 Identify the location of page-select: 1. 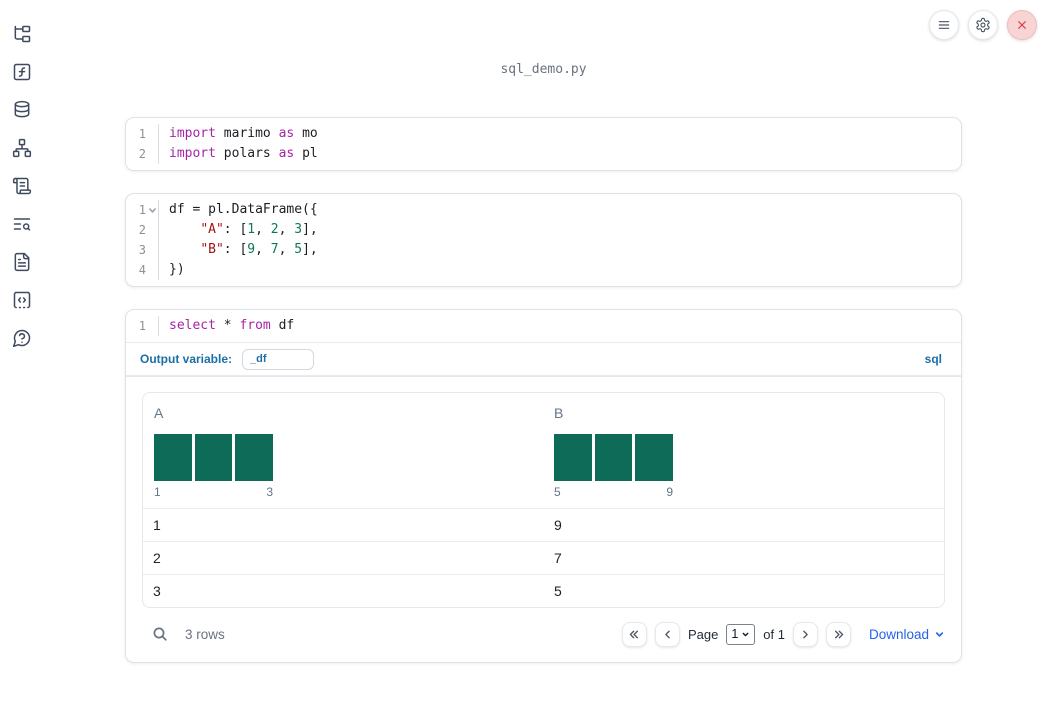
(741, 634).